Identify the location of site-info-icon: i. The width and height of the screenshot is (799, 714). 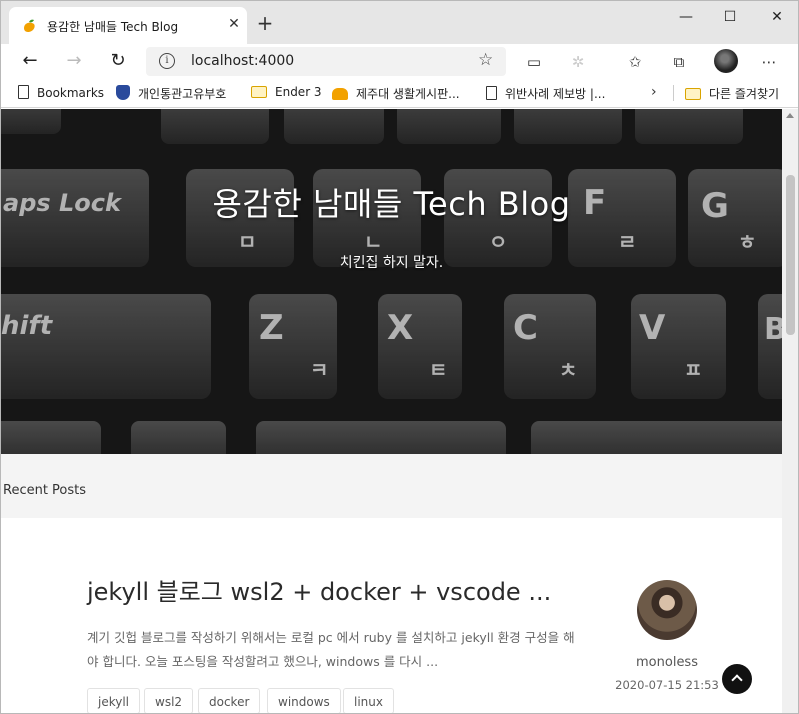
(167, 61).